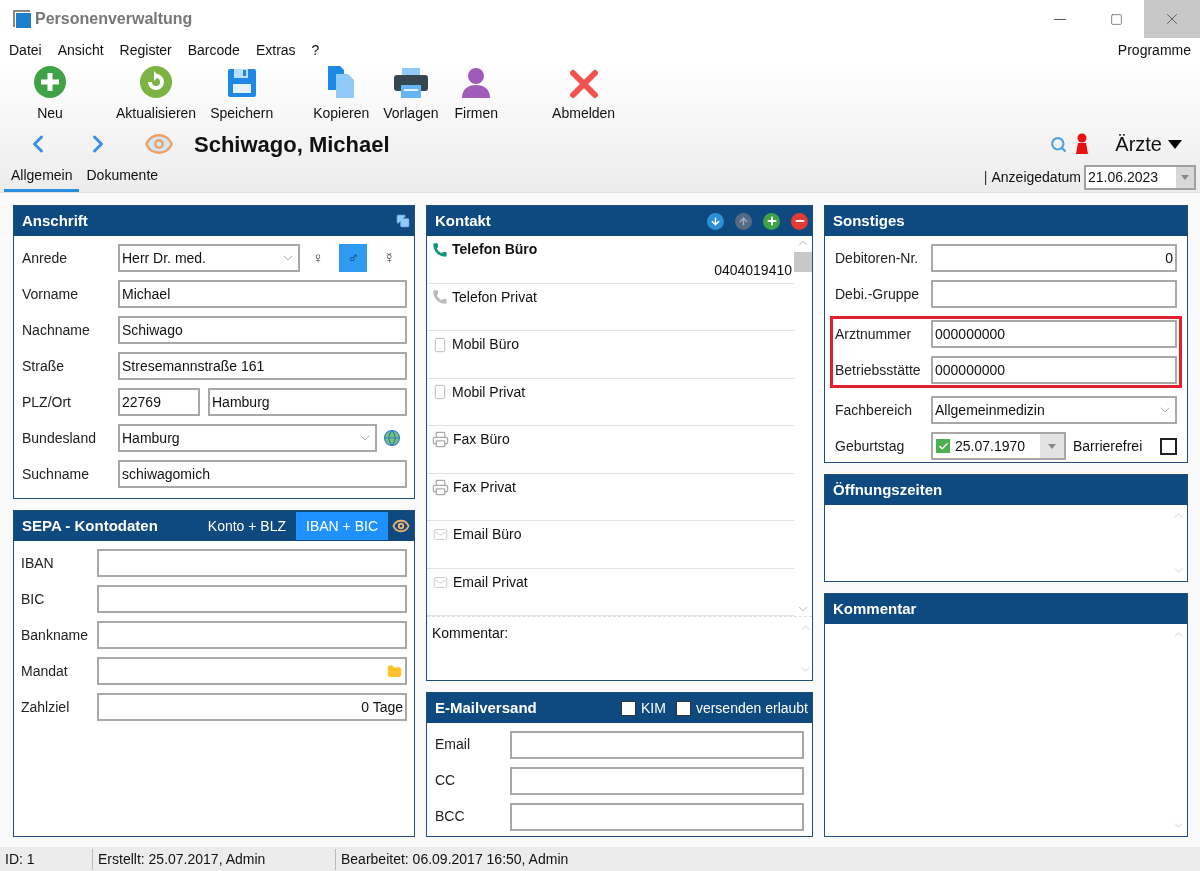  Describe the element at coordinates (252, 707) in the screenshot. I see `input-field: 0 Tage` at that location.